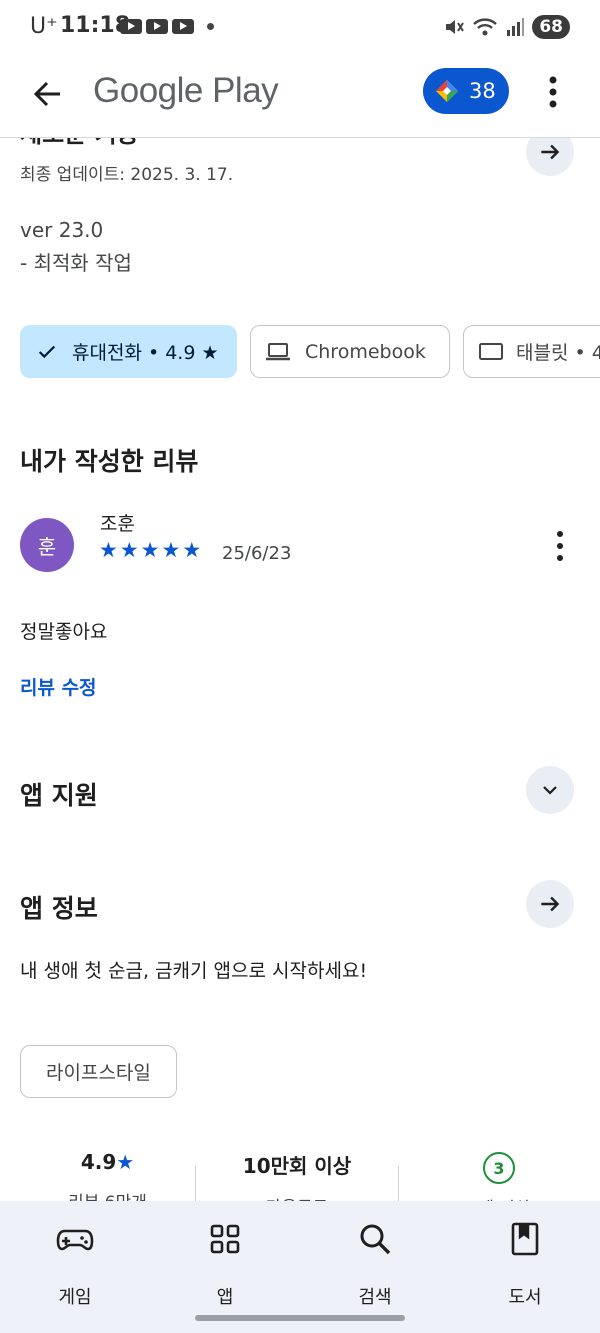 The image size is (600, 1333). Describe the element at coordinates (58, 686) in the screenshot. I see `edit-review-link: 리뷰 수정` at that location.